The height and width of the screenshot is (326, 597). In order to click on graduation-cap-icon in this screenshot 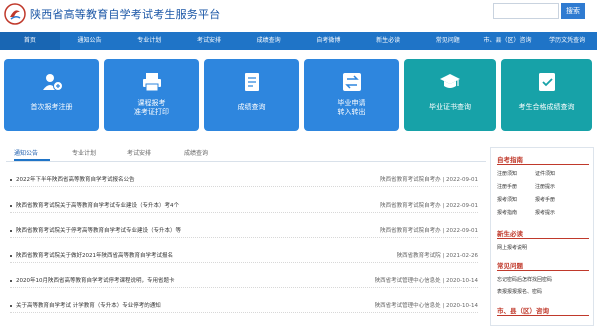, I will do `click(450, 81)`.